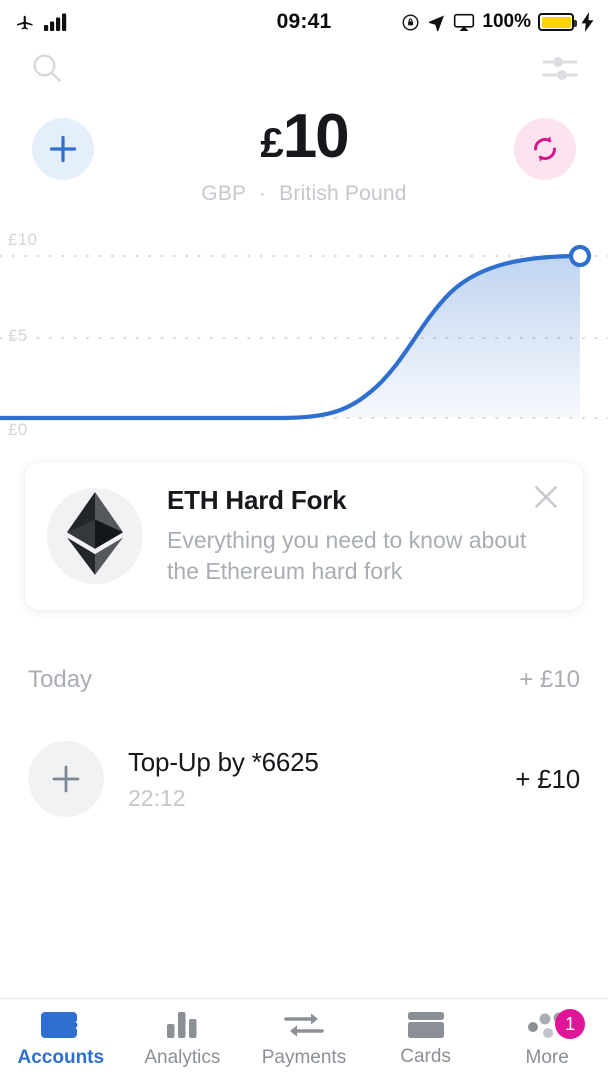 This screenshot has width=608, height=1080. I want to click on rotation-lock-icon, so click(410, 22).